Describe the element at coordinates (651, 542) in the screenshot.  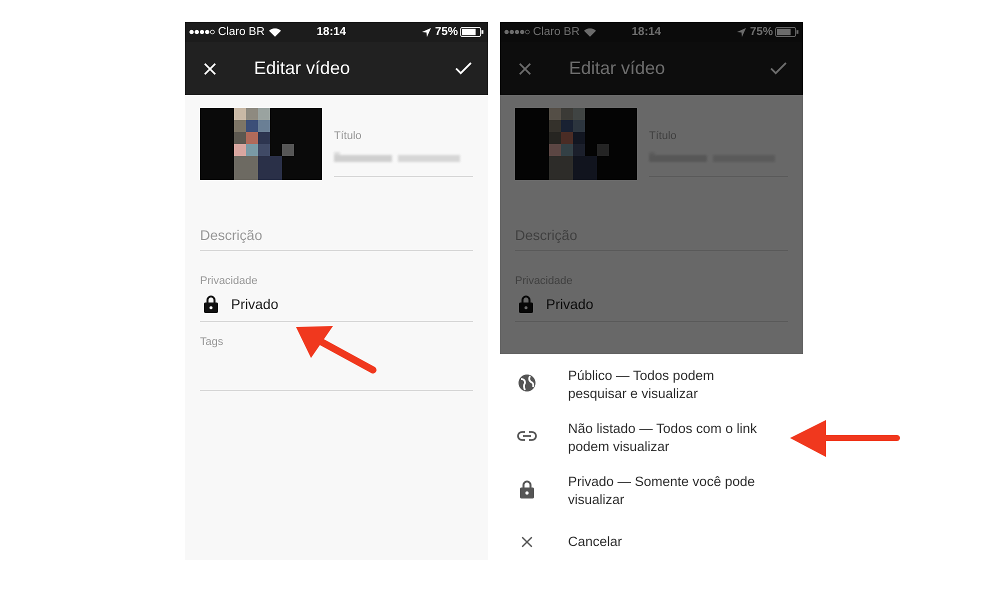
I see `menu-option: Cancelar` at that location.